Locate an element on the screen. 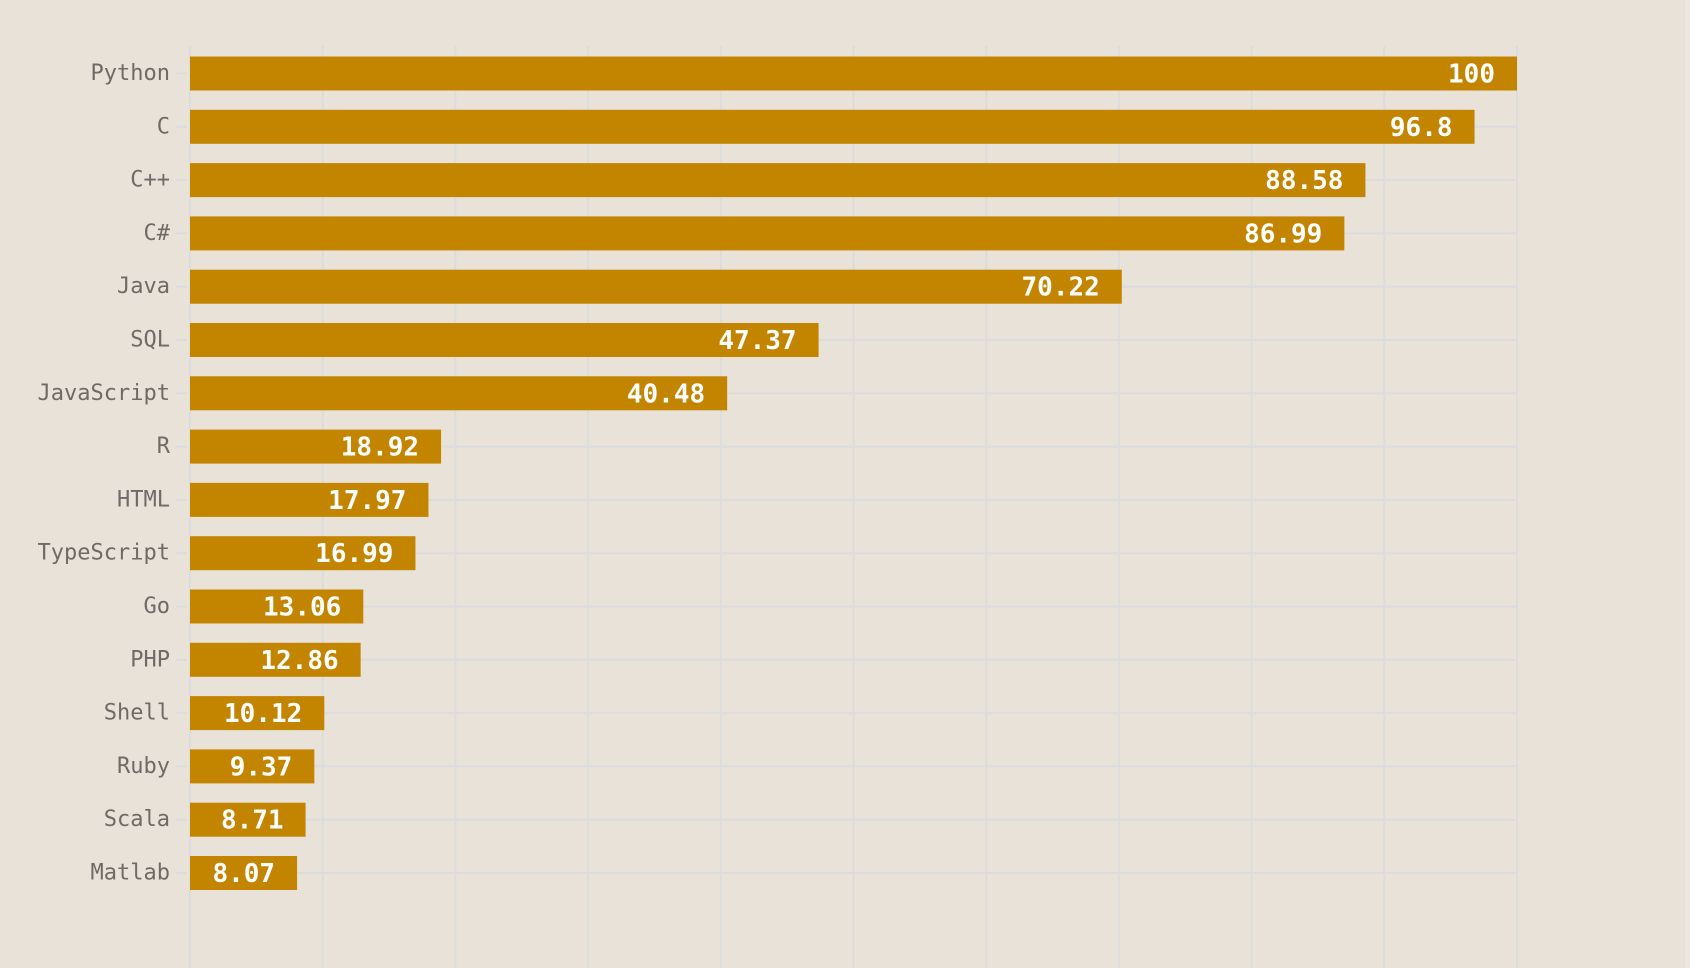 This screenshot has height=968, width=1690. value-label: 88.58 is located at coordinates (1304, 181).